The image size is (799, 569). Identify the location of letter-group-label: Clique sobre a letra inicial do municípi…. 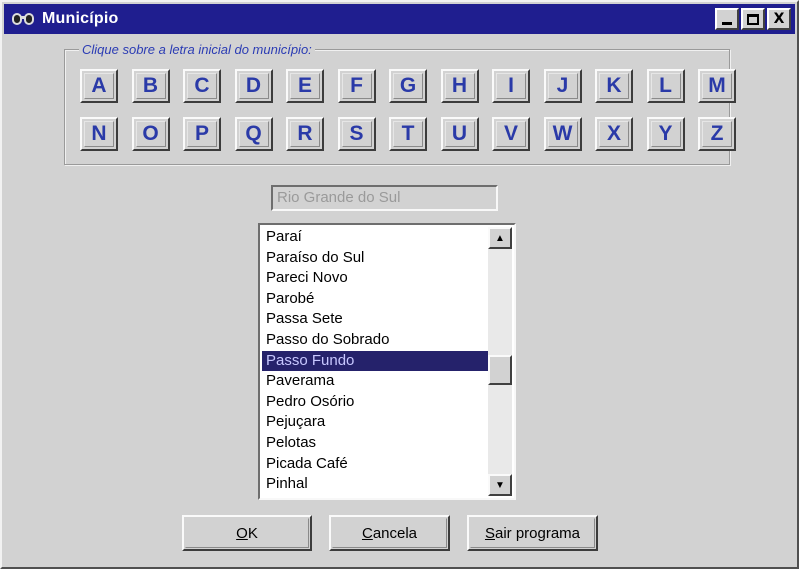
(197, 49).